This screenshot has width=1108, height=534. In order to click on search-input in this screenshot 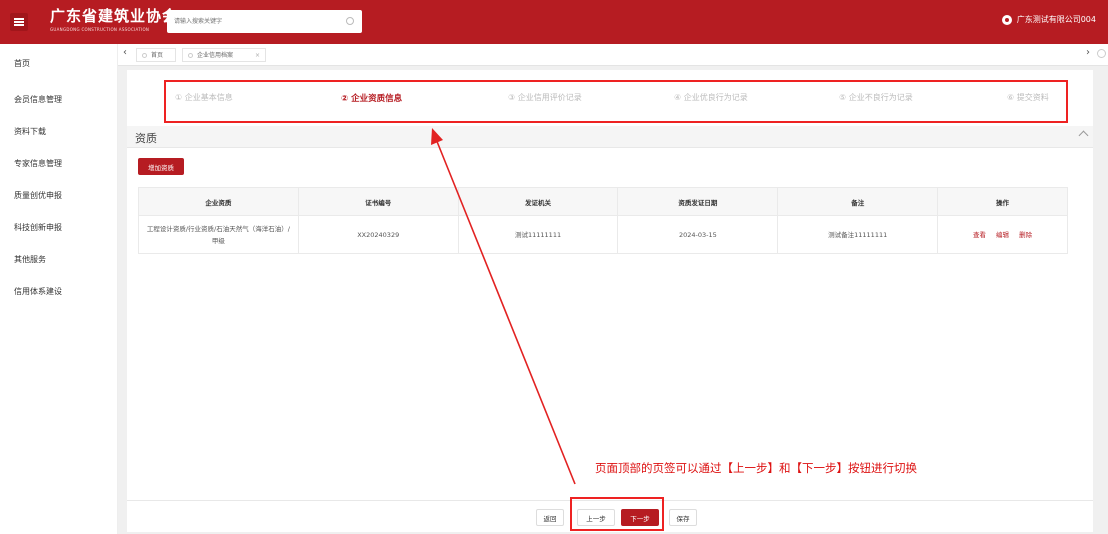, I will do `click(252, 21)`.